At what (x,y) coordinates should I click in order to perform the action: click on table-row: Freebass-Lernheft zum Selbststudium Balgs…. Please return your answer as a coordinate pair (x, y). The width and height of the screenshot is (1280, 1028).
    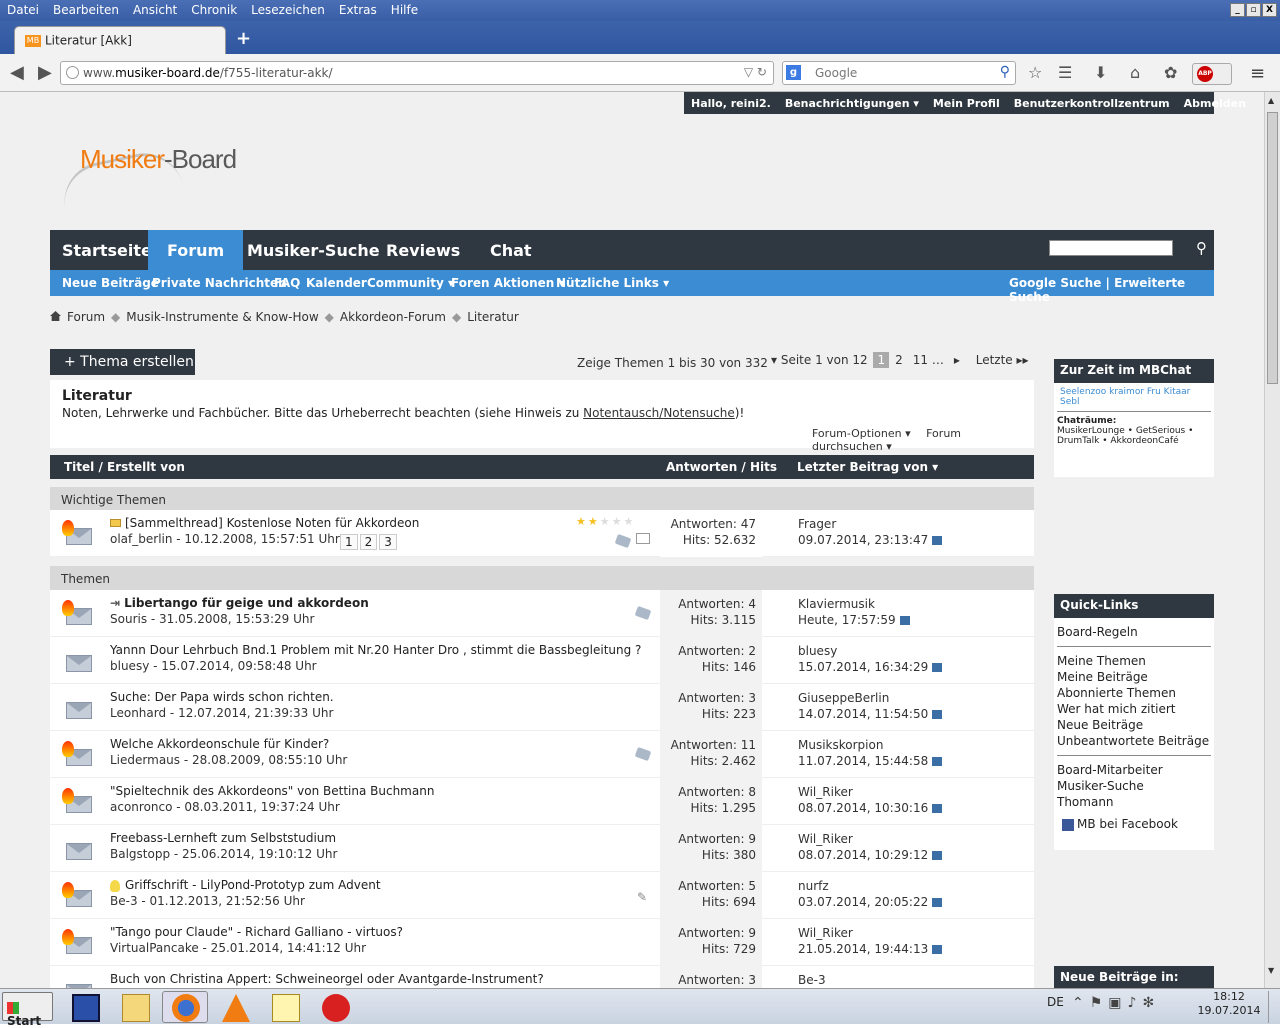
    Looking at the image, I should click on (542, 848).